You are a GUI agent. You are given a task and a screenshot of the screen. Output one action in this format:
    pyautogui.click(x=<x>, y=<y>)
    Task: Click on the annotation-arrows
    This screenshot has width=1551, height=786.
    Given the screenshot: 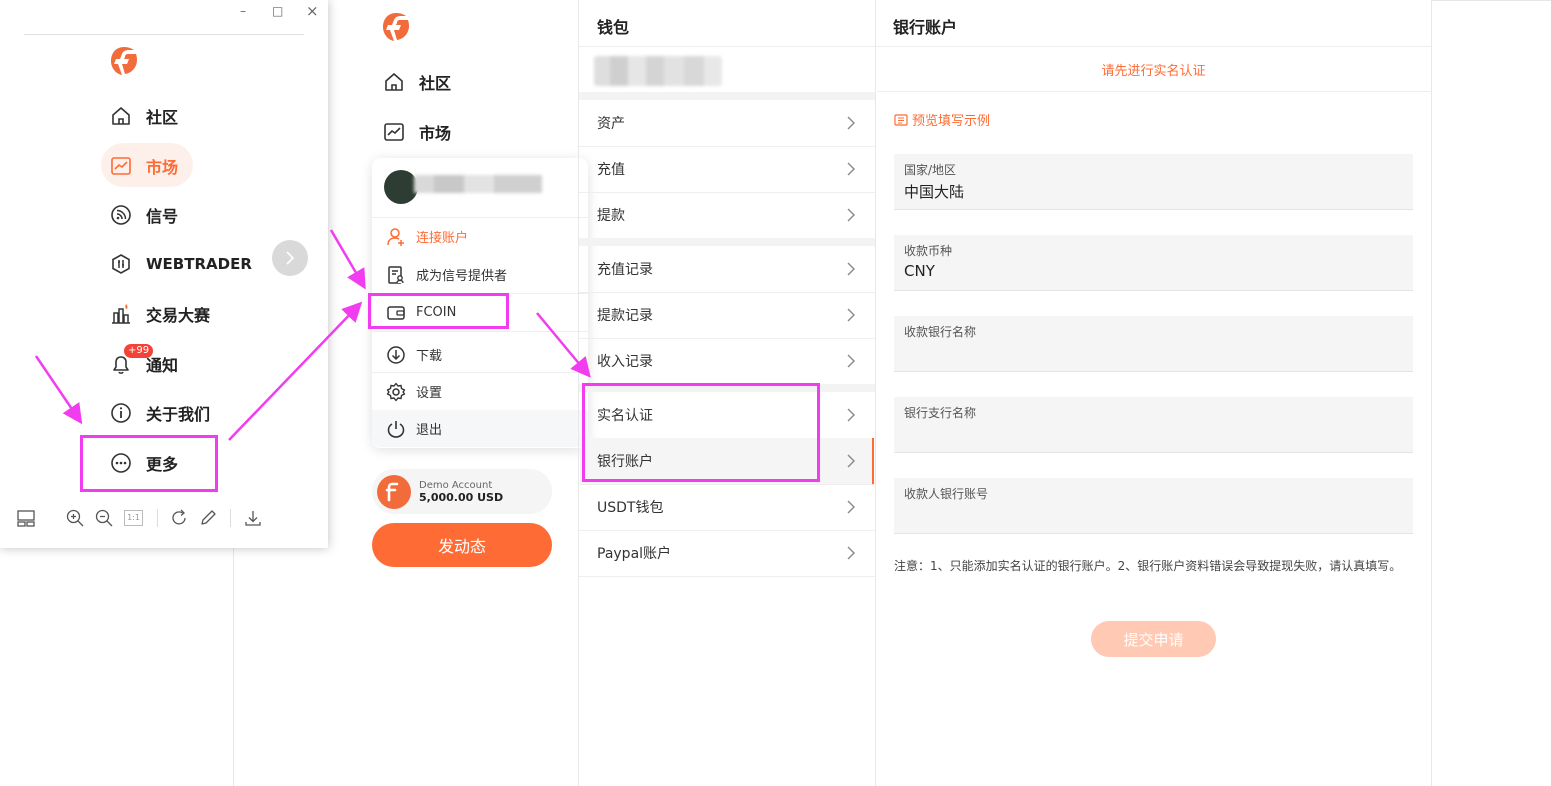 What is the action you would take?
    pyautogui.click(x=312, y=335)
    